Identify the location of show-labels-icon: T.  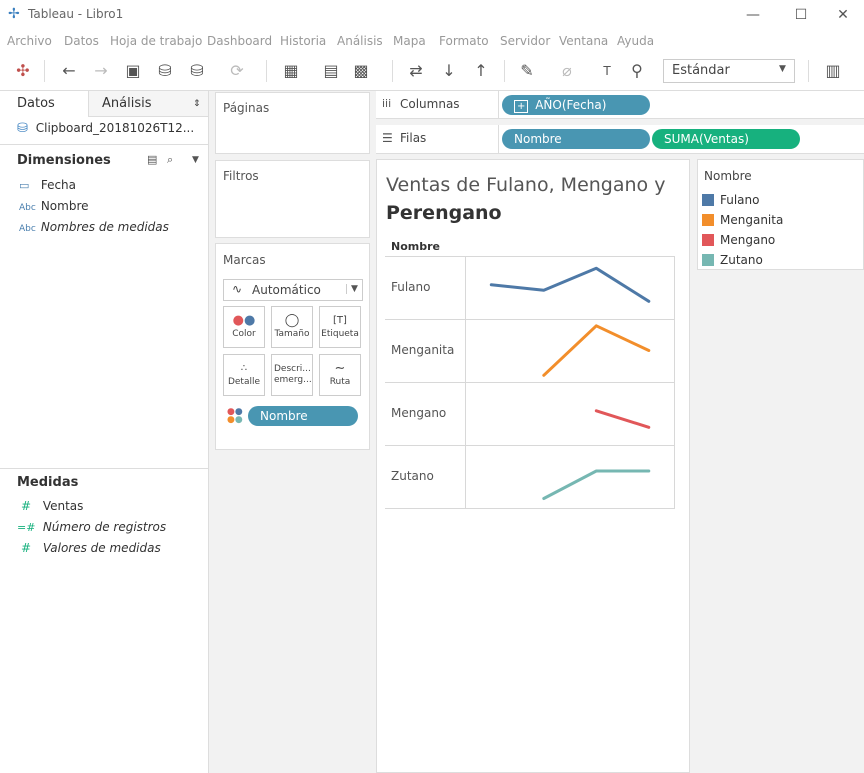
(607, 71).